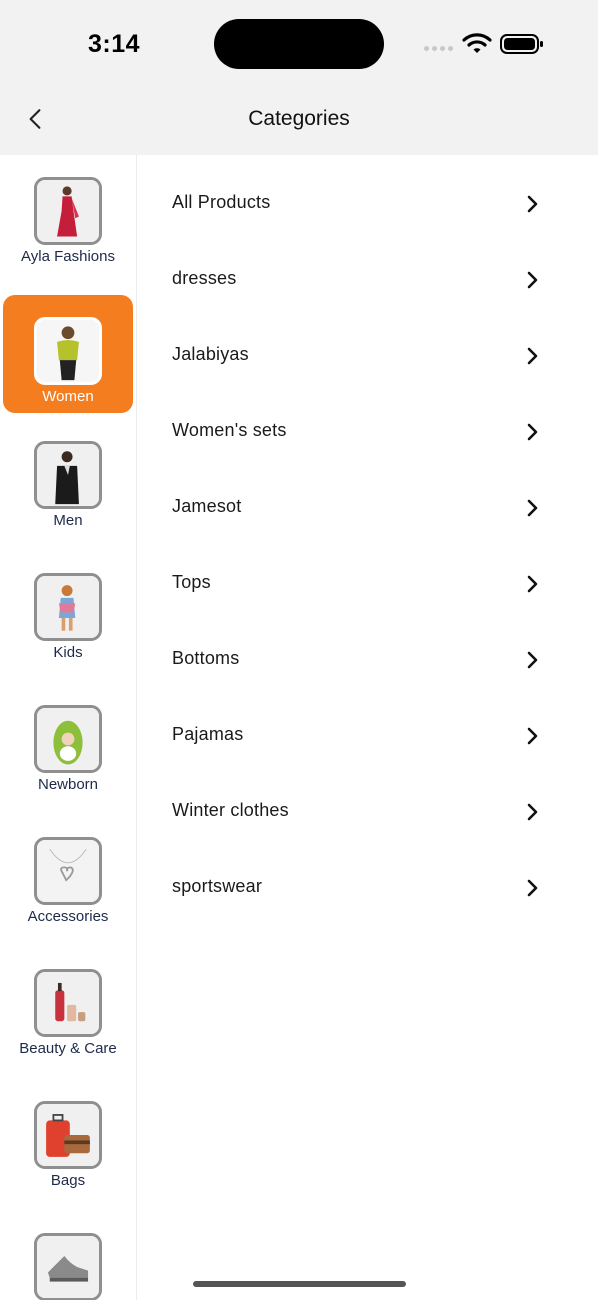  I want to click on sidebar-item-label: Kids, so click(68, 652).